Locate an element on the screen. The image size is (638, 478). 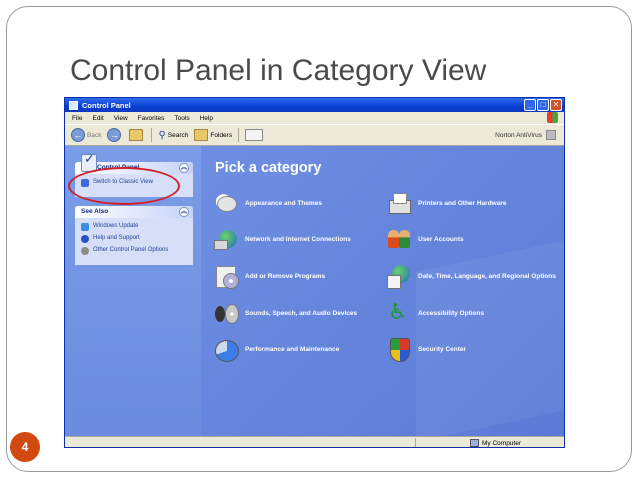
category-accessibility-options: Accessibility Options is located at coordinates (435, 312).